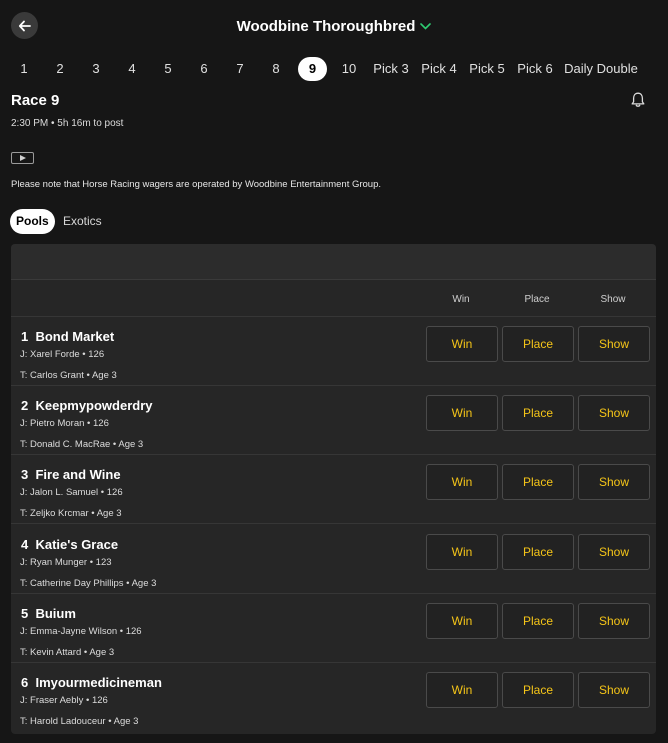 This screenshot has width=668, height=743. Describe the element at coordinates (82, 444) in the screenshot. I see `runner-trainer: T: Donald C. MacRae • Age 3` at that location.